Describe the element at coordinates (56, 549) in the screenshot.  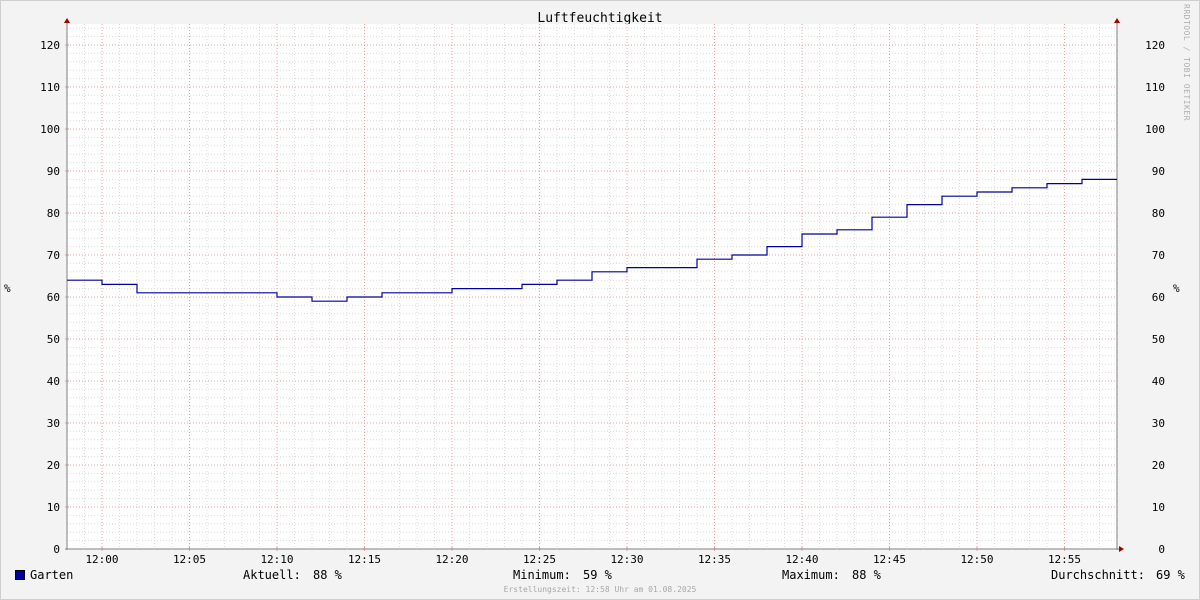
I see `y-tick-label-left: 0` at that location.